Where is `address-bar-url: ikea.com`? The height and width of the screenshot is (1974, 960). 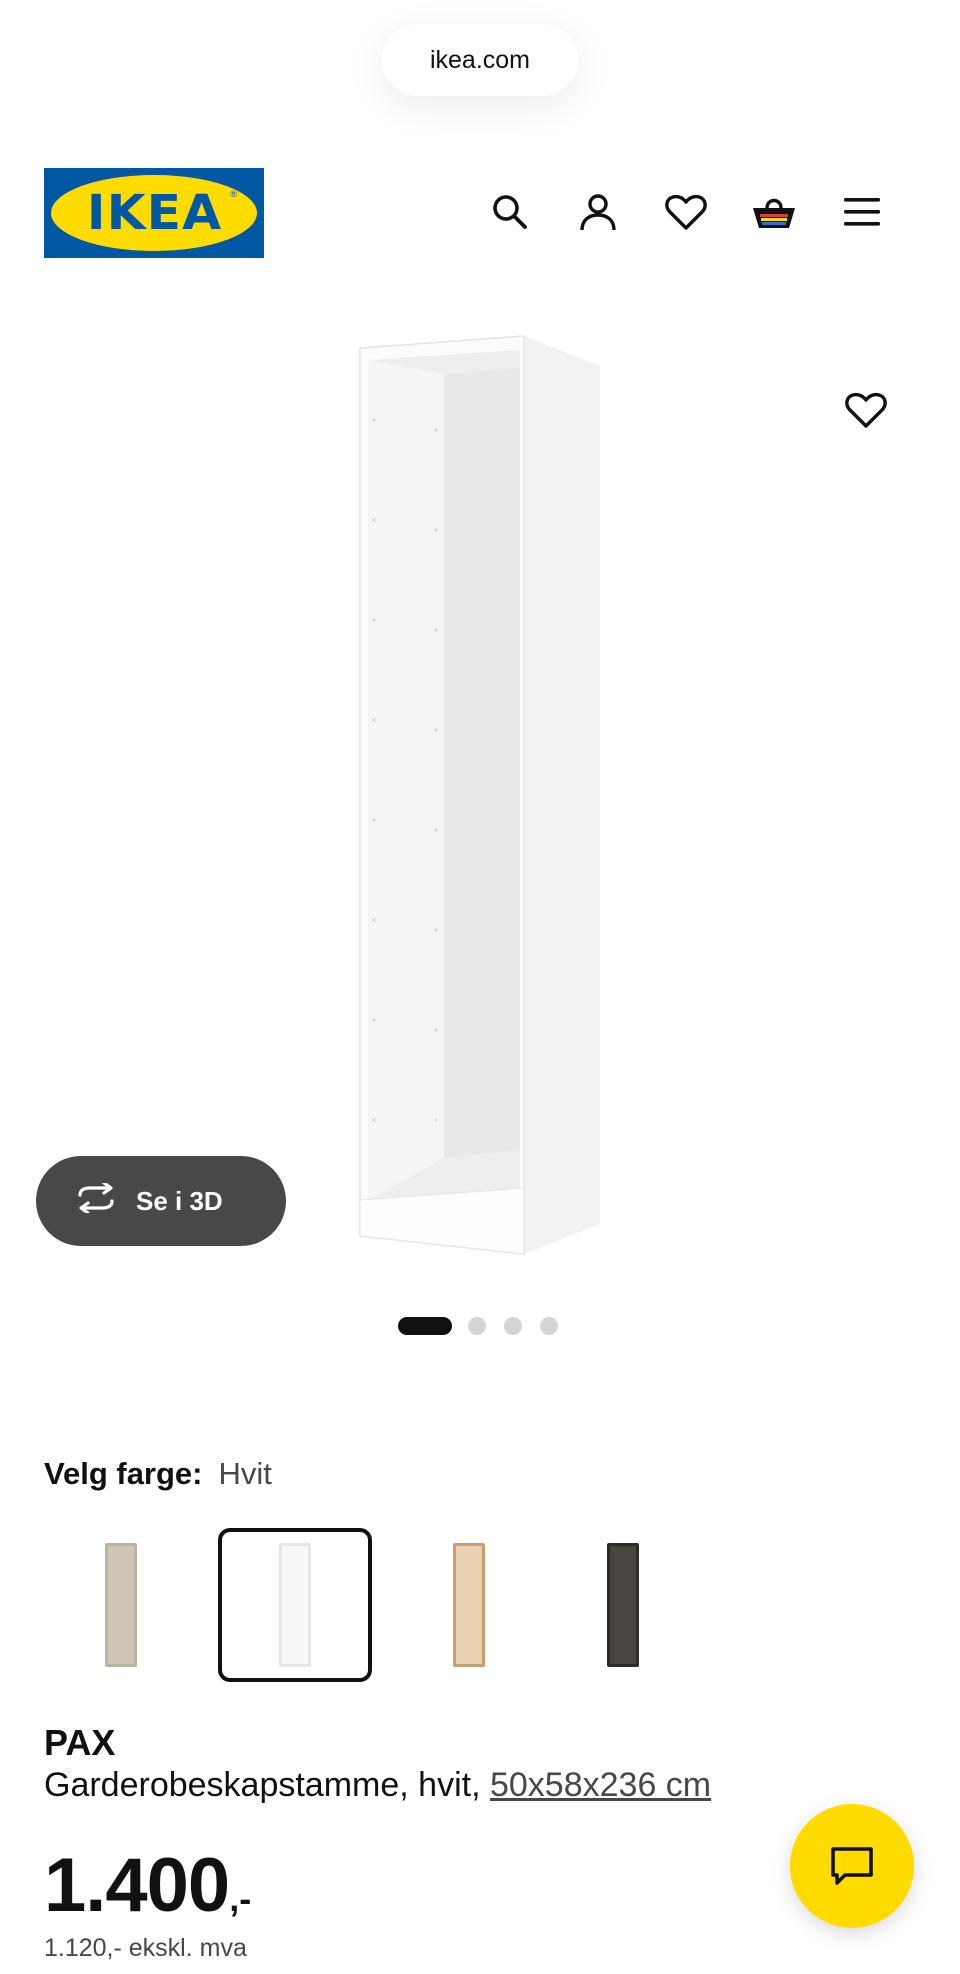
address-bar-url: ikea.com is located at coordinates (480, 59).